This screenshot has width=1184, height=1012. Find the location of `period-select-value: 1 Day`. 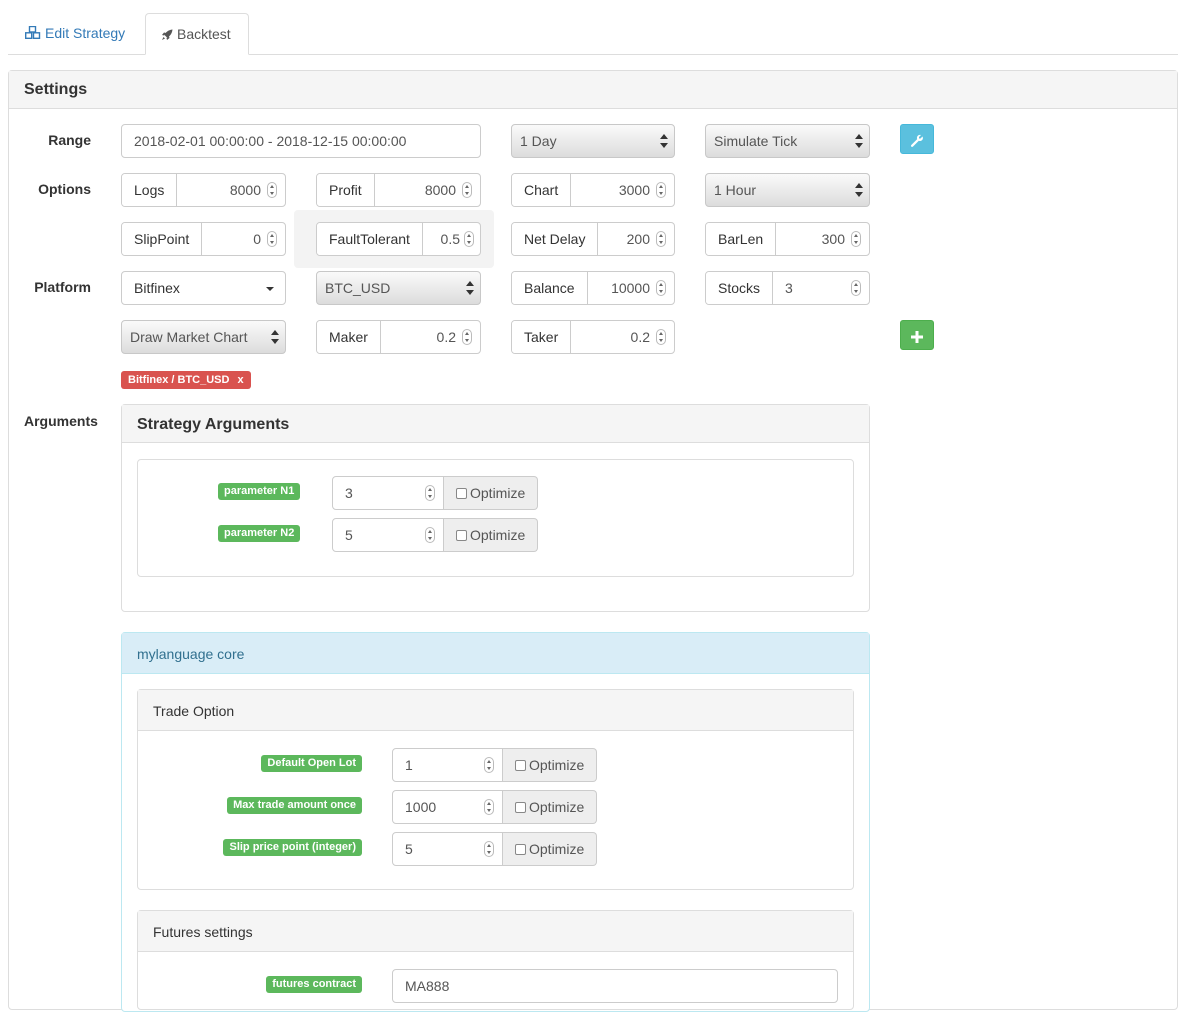

period-select-value: 1 Day is located at coordinates (538, 141).